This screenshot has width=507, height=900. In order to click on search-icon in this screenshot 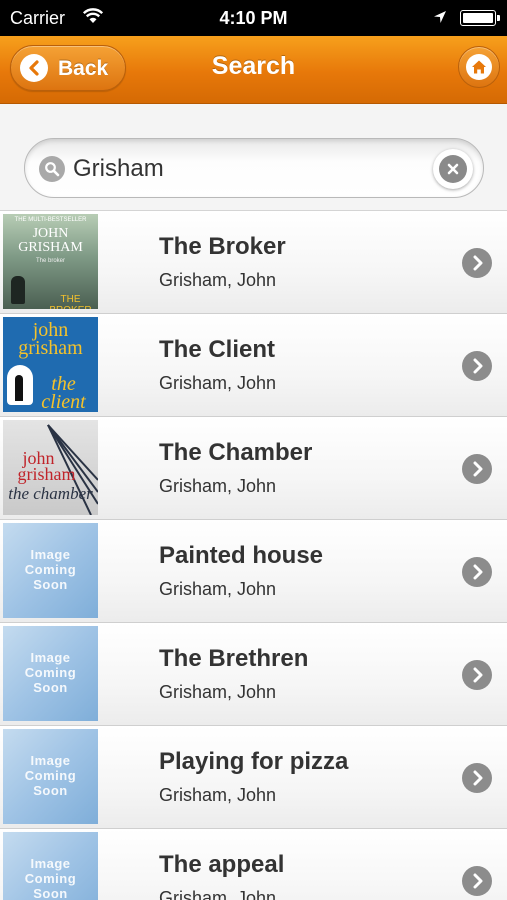, I will do `click(52, 169)`.